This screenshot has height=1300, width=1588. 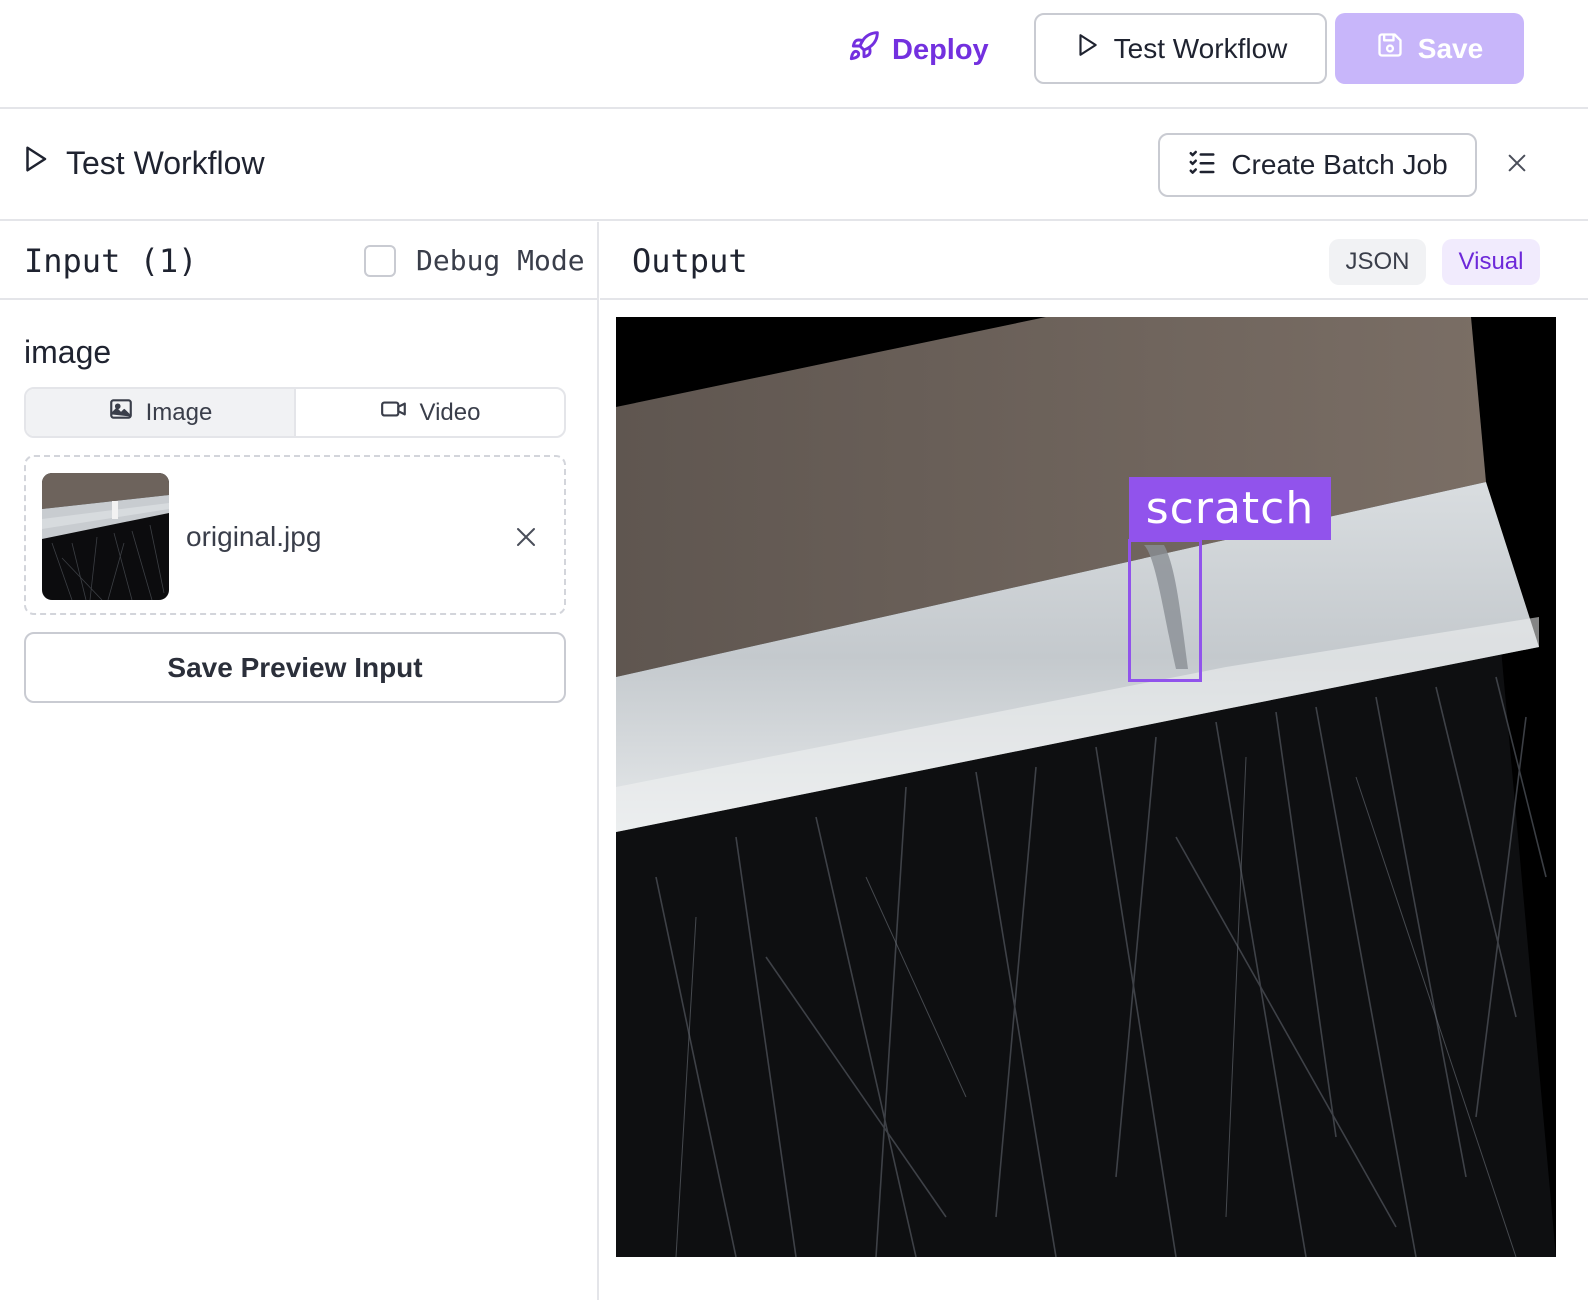 I want to click on panel-title-text: Test Workflow, so click(x=165, y=162).